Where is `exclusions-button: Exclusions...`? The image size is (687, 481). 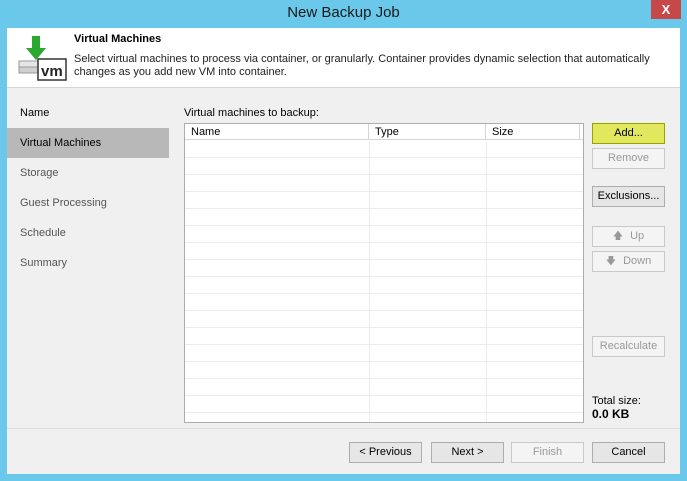
exclusions-button: Exclusions... is located at coordinates (628, 196).